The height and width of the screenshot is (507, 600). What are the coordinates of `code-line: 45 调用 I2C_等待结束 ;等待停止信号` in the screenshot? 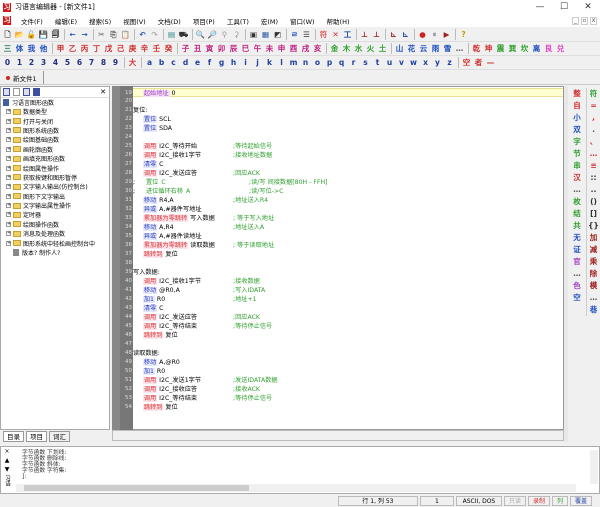 It's located at (344, 326).